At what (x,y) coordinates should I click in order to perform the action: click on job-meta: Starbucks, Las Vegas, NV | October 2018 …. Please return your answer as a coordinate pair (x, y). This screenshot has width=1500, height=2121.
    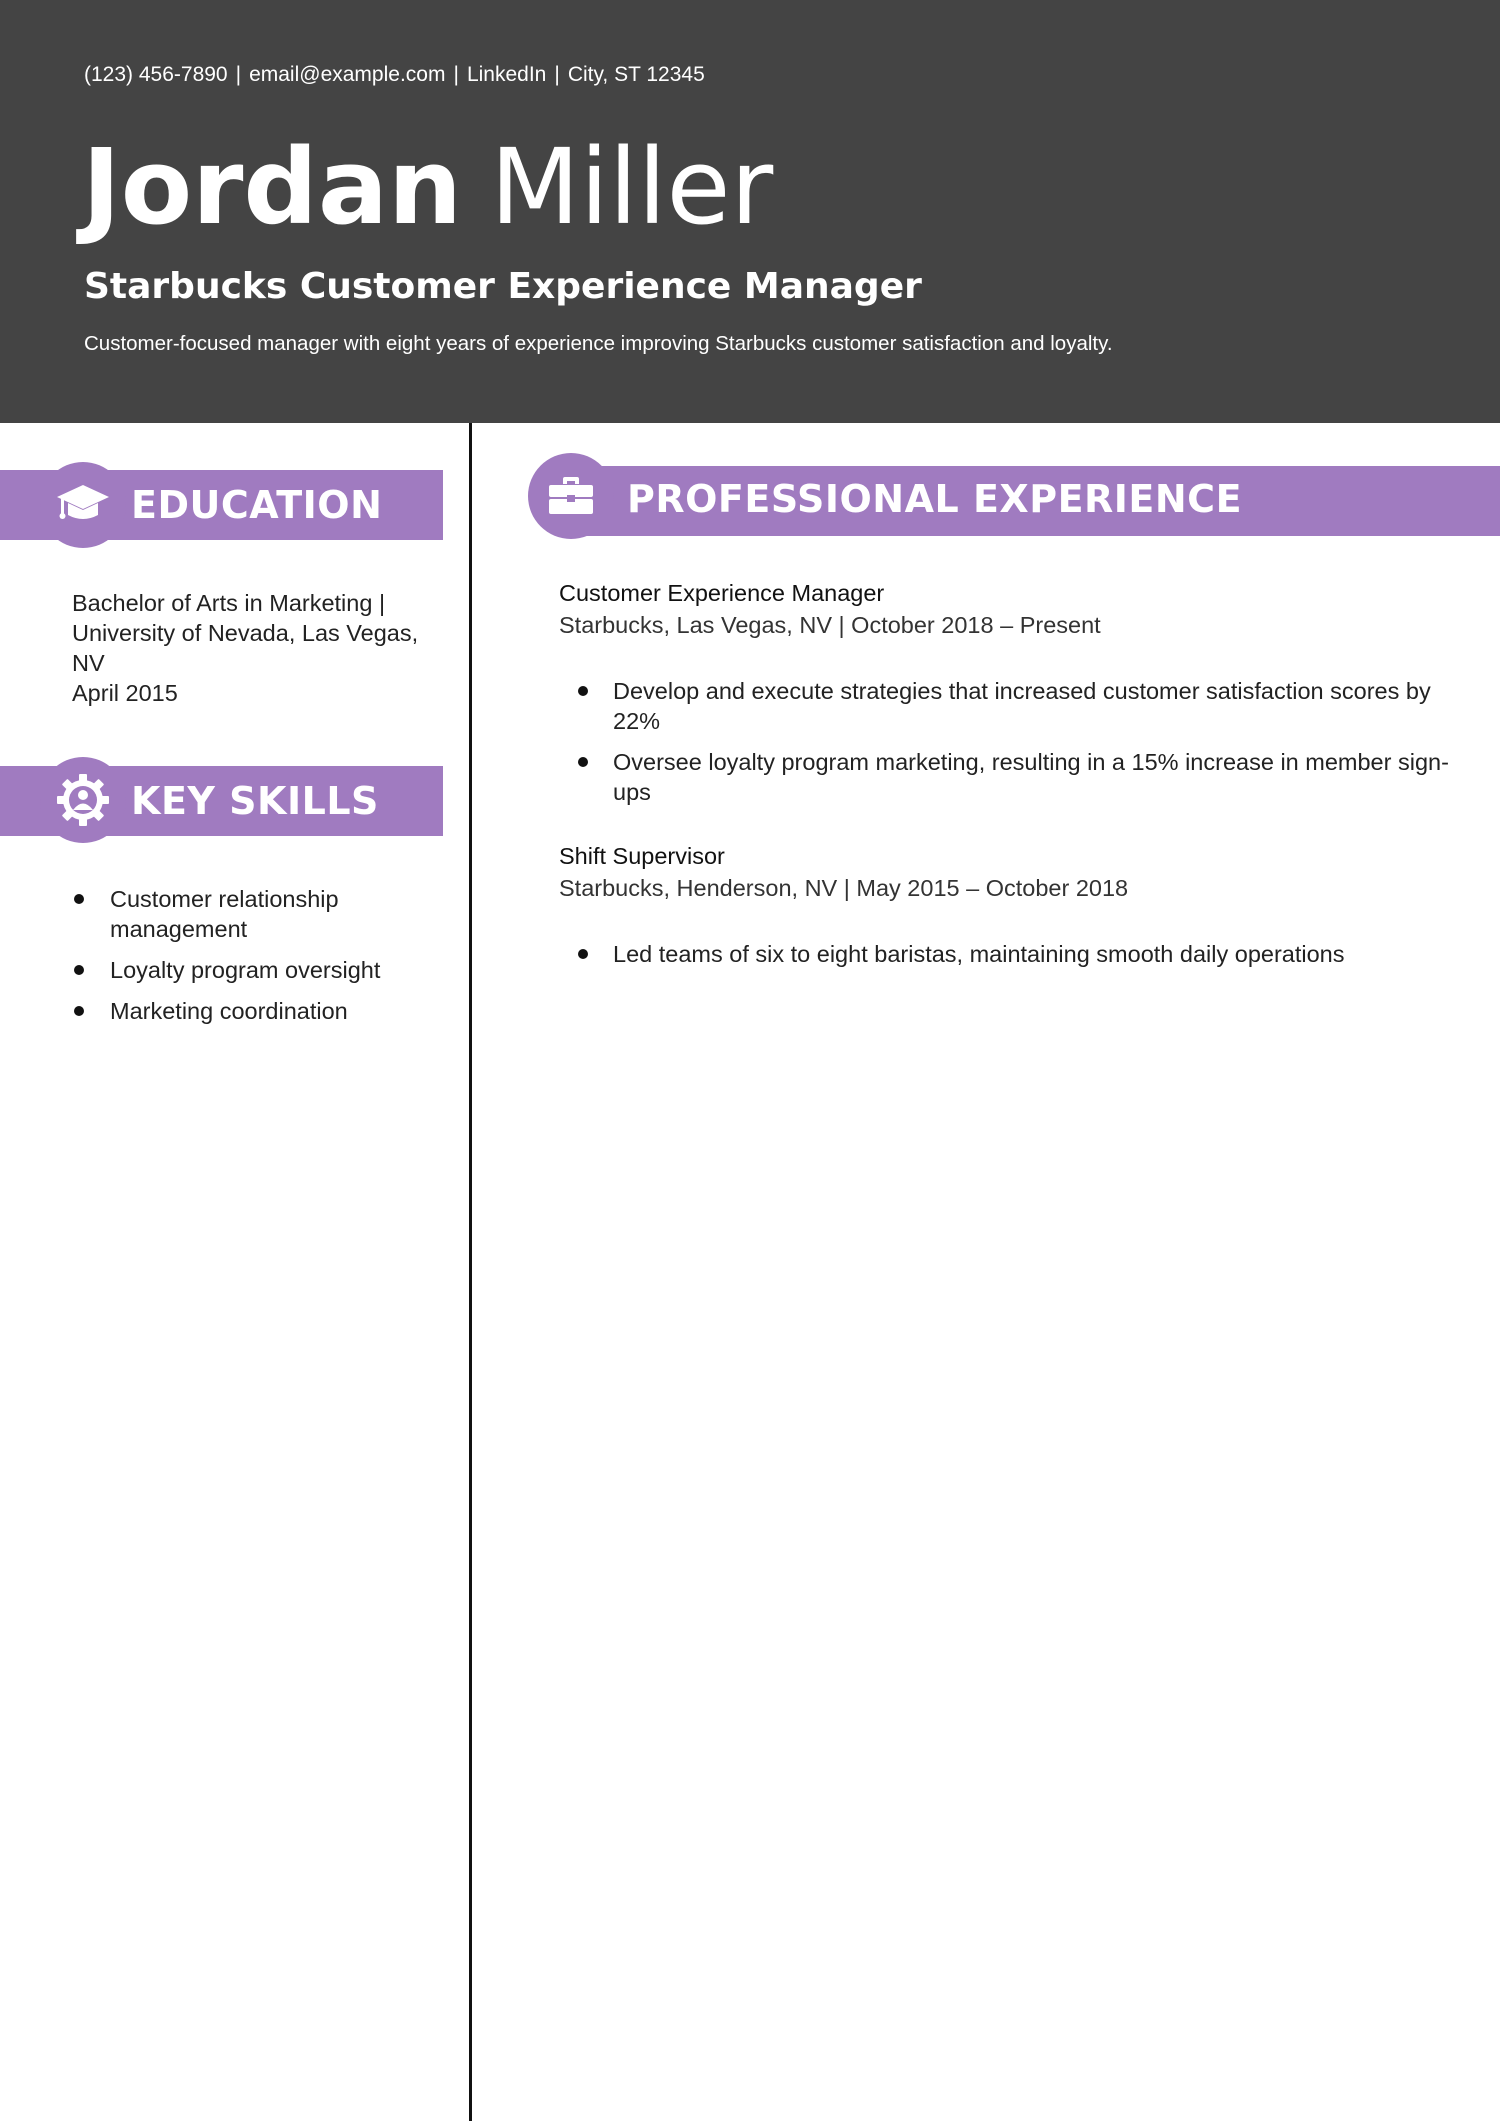
    Looking at the image, I should click on (830, 625).